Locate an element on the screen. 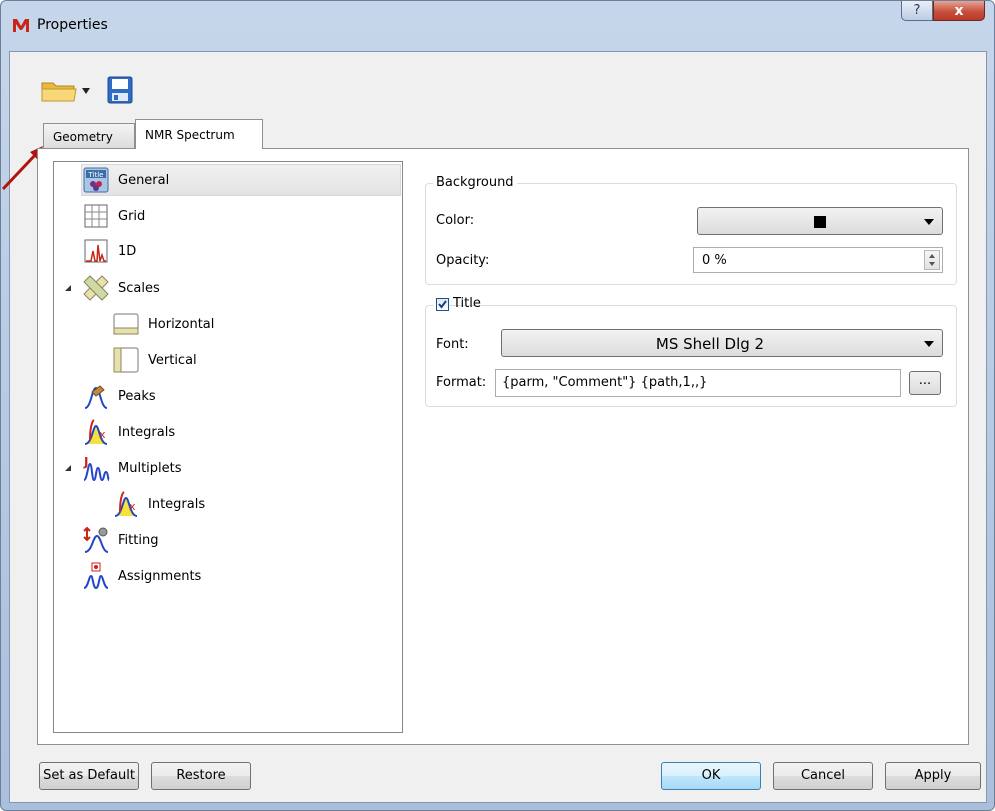 The image size is (995, 811). svg-text: Title is located at coordinates (95, 175).